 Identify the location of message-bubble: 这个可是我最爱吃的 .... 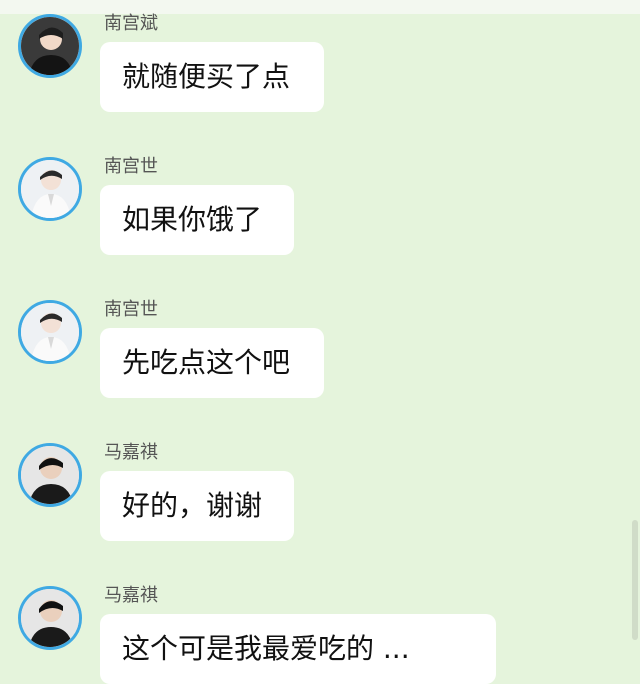
(298, 649).